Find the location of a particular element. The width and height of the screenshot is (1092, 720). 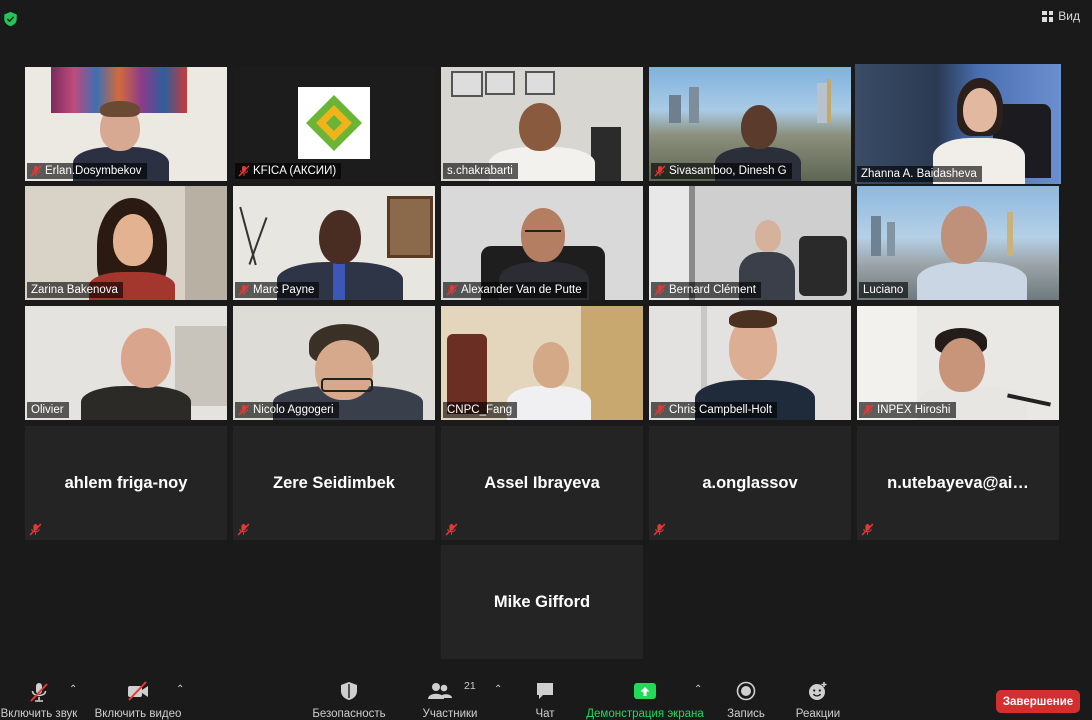

participant-name: Zere Seidimbek is located at coordinates (334, 483).